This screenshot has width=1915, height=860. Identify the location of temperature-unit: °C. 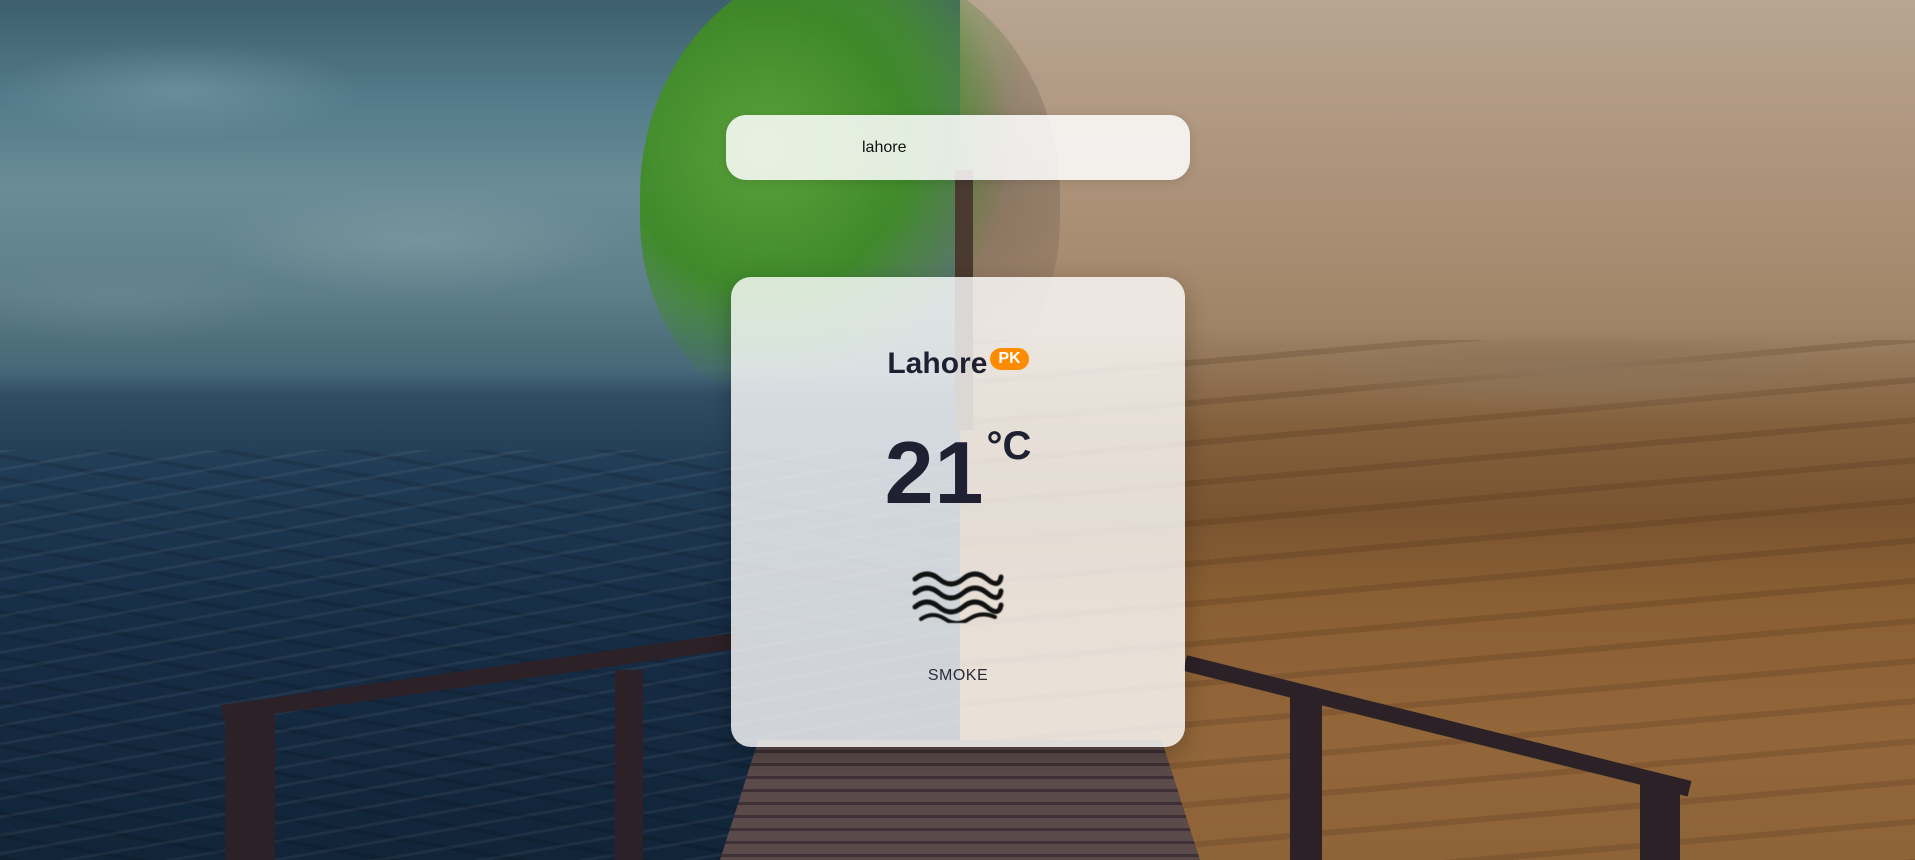
(1009, 446).